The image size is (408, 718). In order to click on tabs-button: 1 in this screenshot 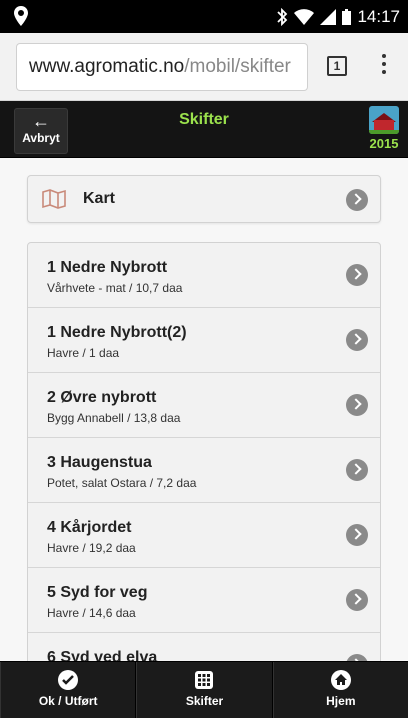, I will do `click(337, 66)`.